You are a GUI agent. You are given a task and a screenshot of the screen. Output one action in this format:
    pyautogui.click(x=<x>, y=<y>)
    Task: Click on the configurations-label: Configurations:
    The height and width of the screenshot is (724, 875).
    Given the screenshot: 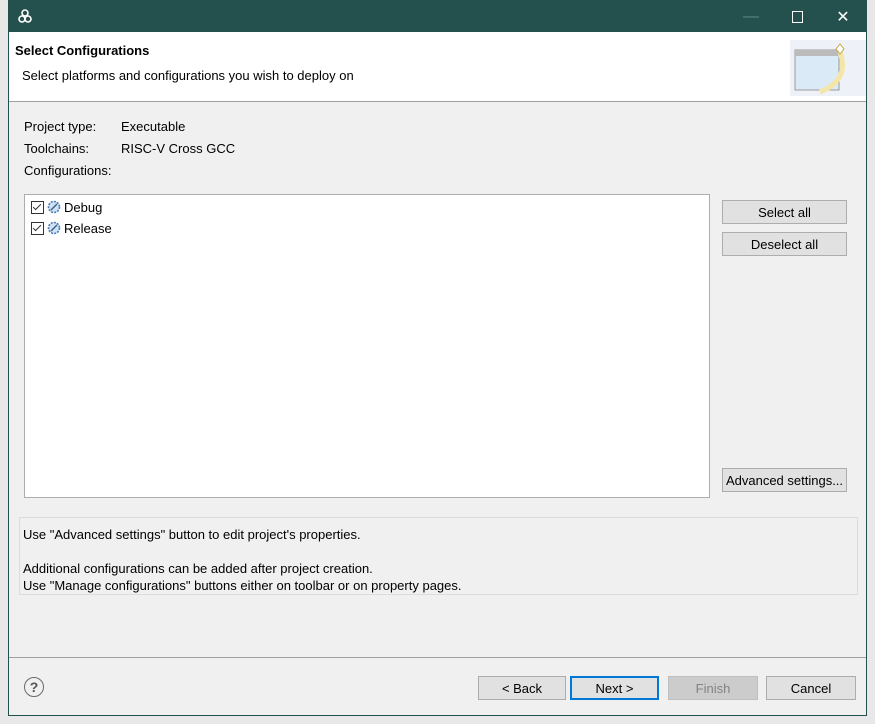 What is the action you would take?
    pyautogui.click(x=68, y=170)
    